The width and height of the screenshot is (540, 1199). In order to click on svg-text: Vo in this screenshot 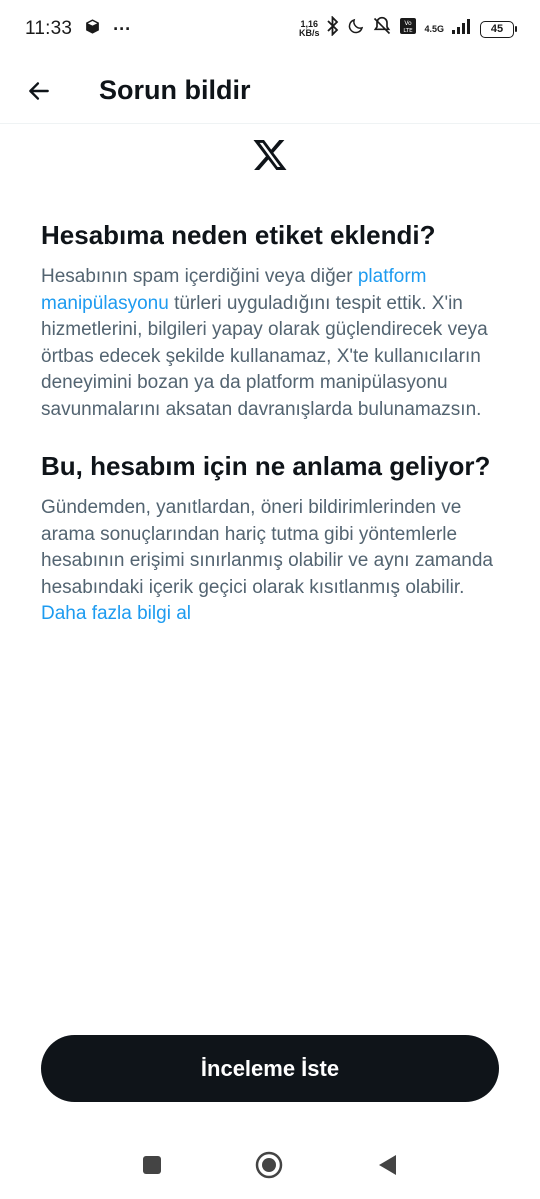, I will do `click(409, 23)`.